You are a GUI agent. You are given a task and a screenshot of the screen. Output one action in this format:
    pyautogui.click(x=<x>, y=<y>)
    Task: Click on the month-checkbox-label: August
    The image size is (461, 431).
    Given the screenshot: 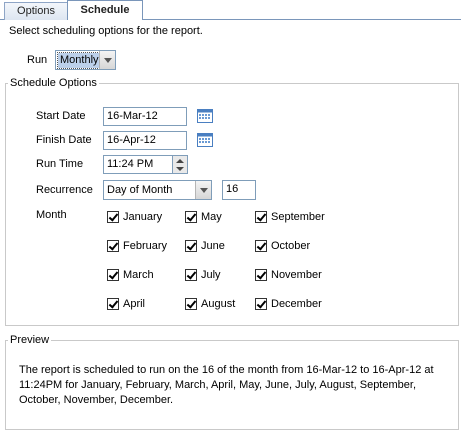 What is the action you would take?
    pyautogui.click(x=218, y=304)
    